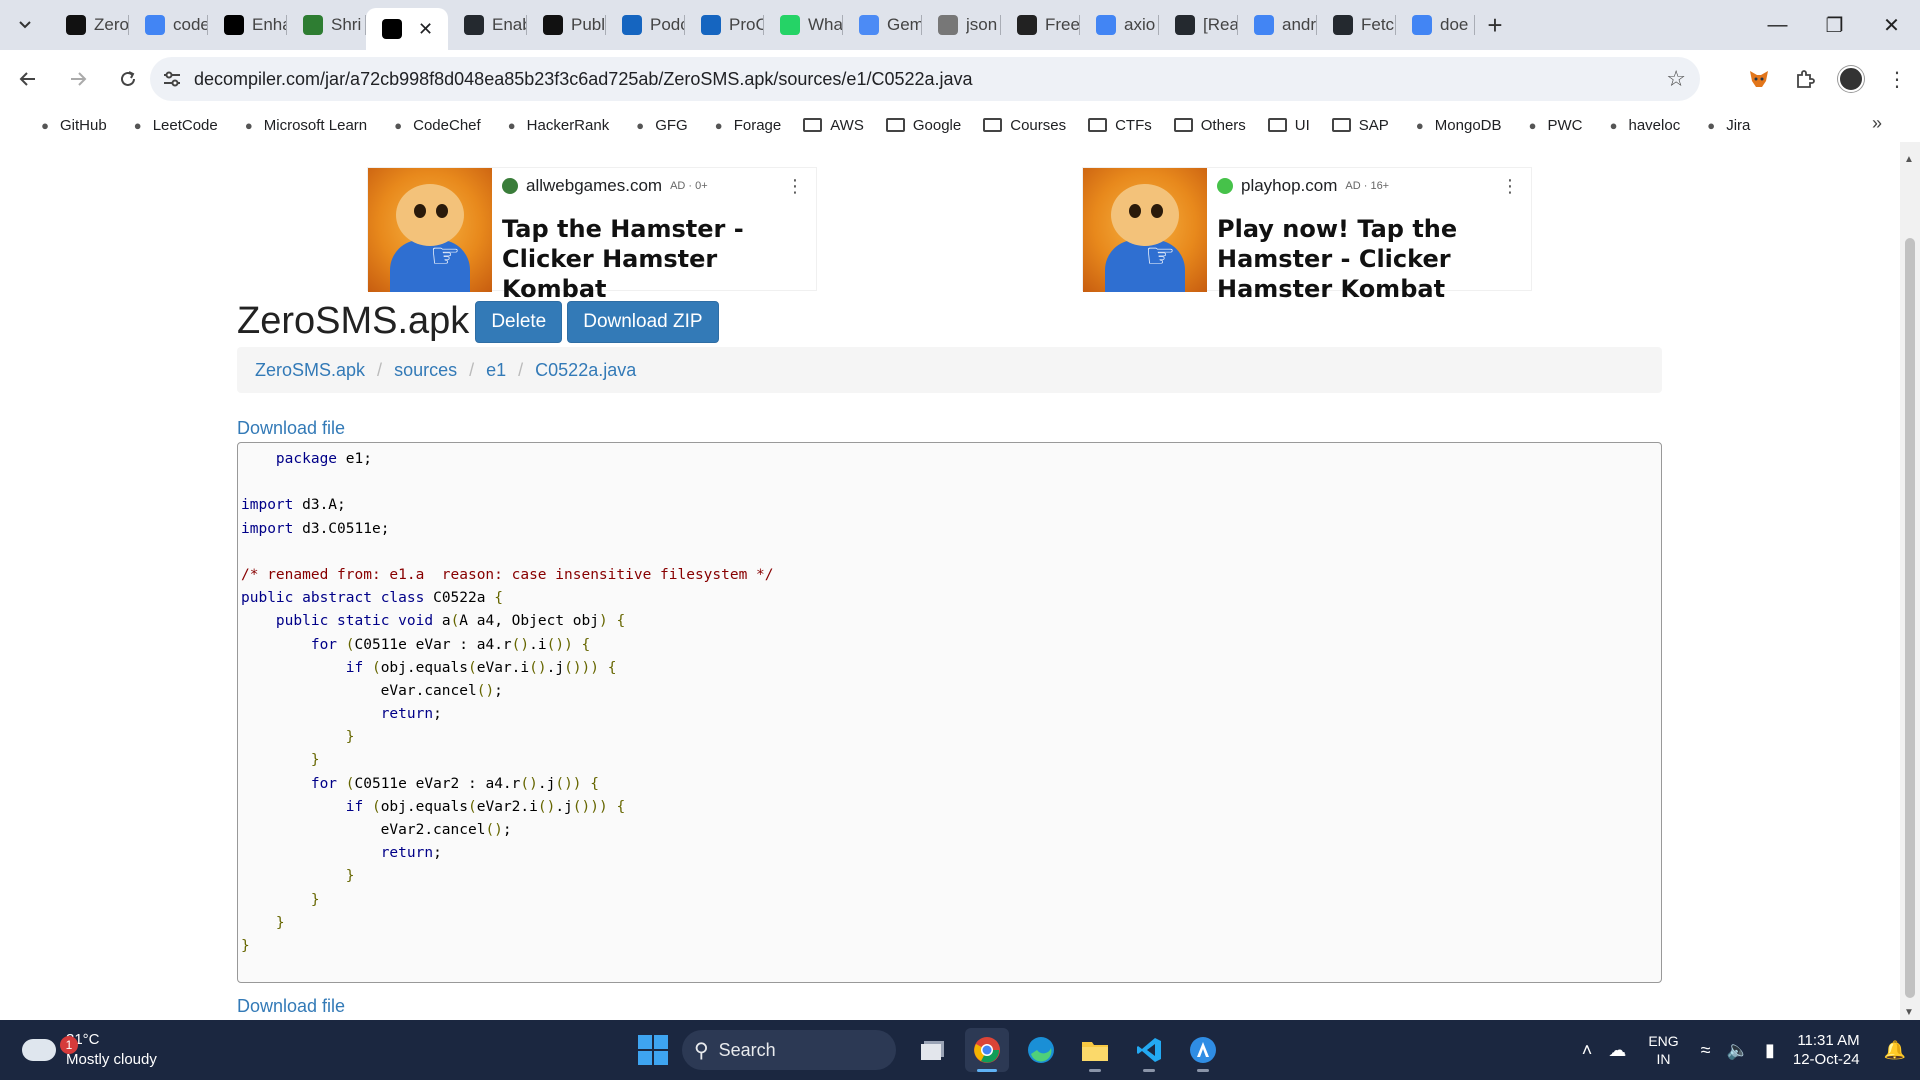 The image size is (1920, 1080). Describe the element at coordinates (789, 1050) in the screenshot. I see `taskbar-search: ⚲ Search` at that location.